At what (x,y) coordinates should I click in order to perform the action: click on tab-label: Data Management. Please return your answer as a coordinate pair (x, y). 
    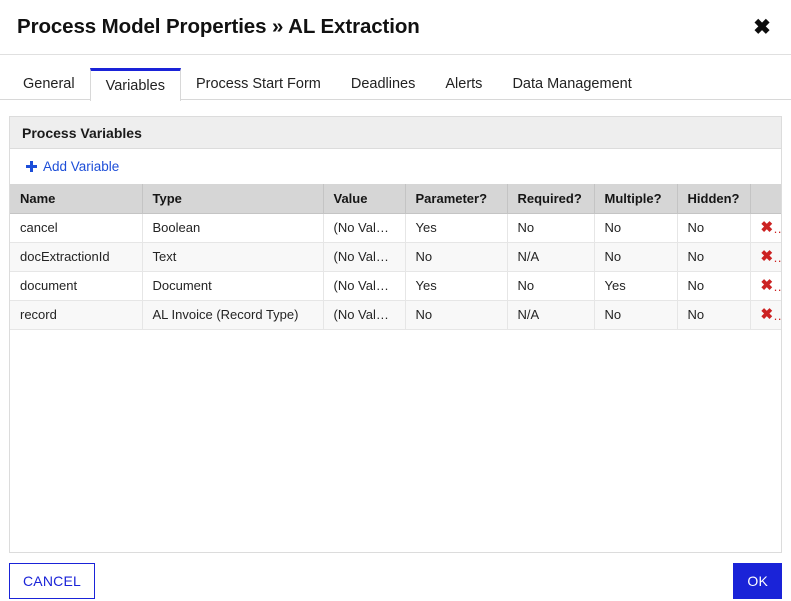
    Looking at the image, I should click on (572, 84).